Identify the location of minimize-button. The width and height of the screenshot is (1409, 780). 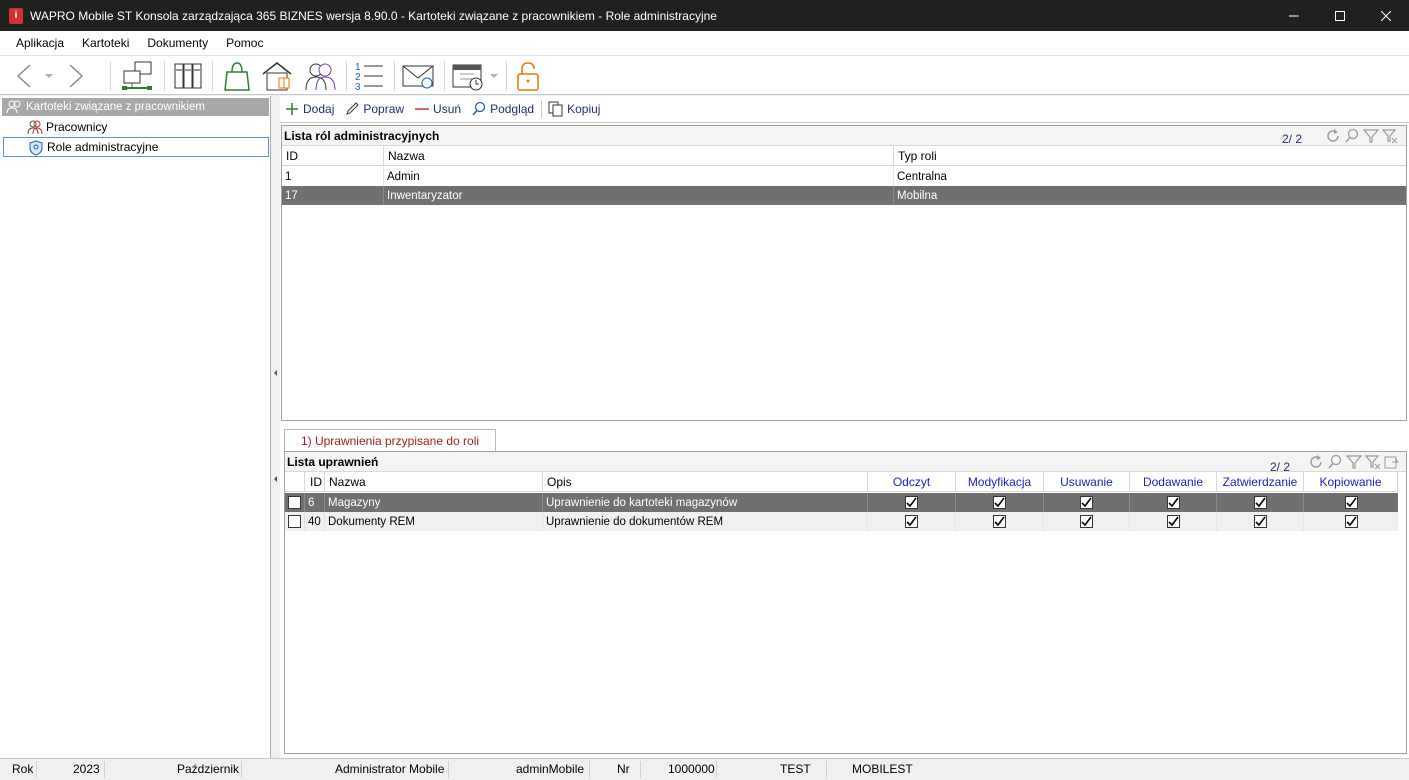
(1294, 15).